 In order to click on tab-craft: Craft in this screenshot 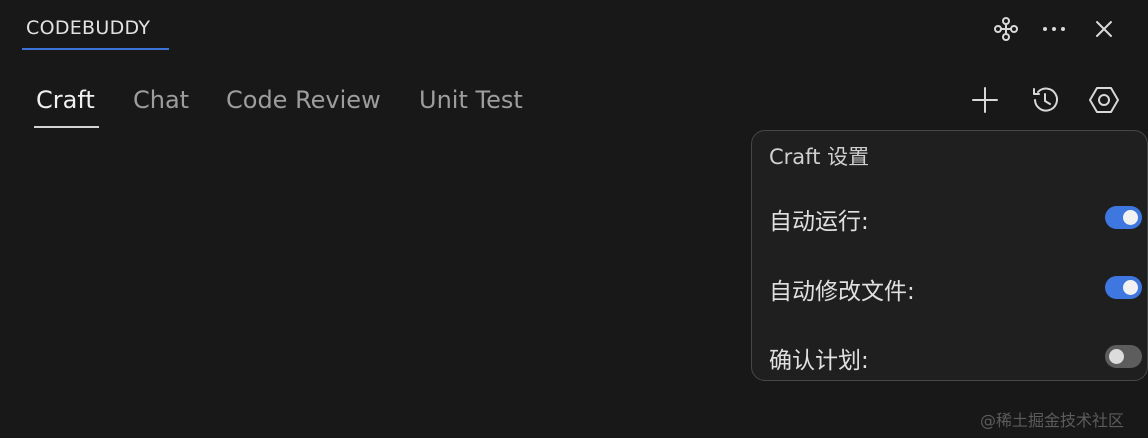, I will do `click(65, 100)`.